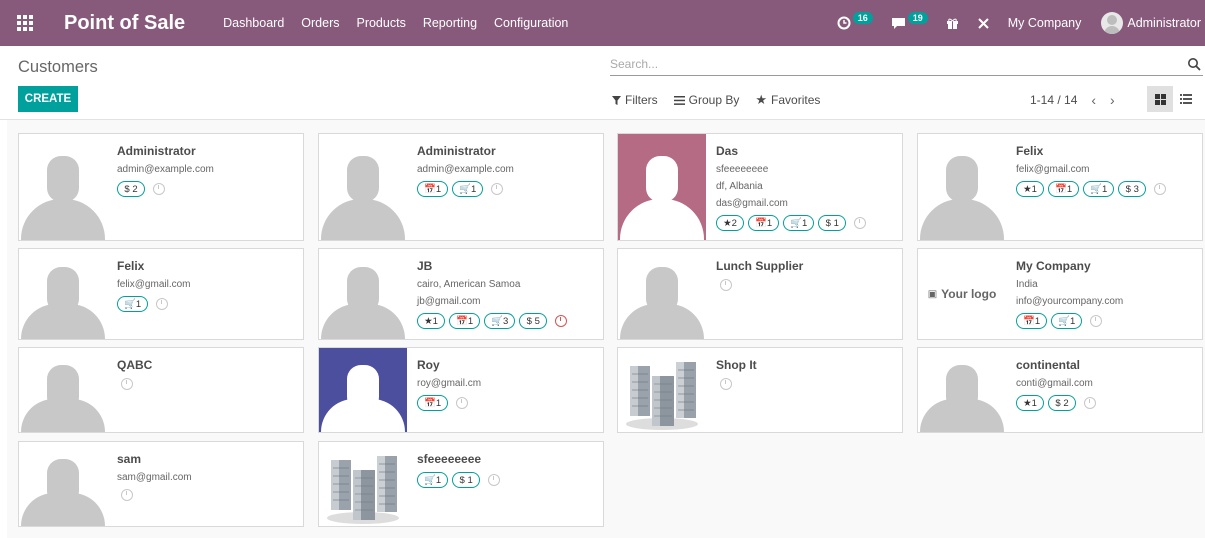 Image resolution: width=1205 pixels, height=538 pixels. I want to click on customer-card: sfeeeeeeee 🛒1 $ 1, so click(461, 484).